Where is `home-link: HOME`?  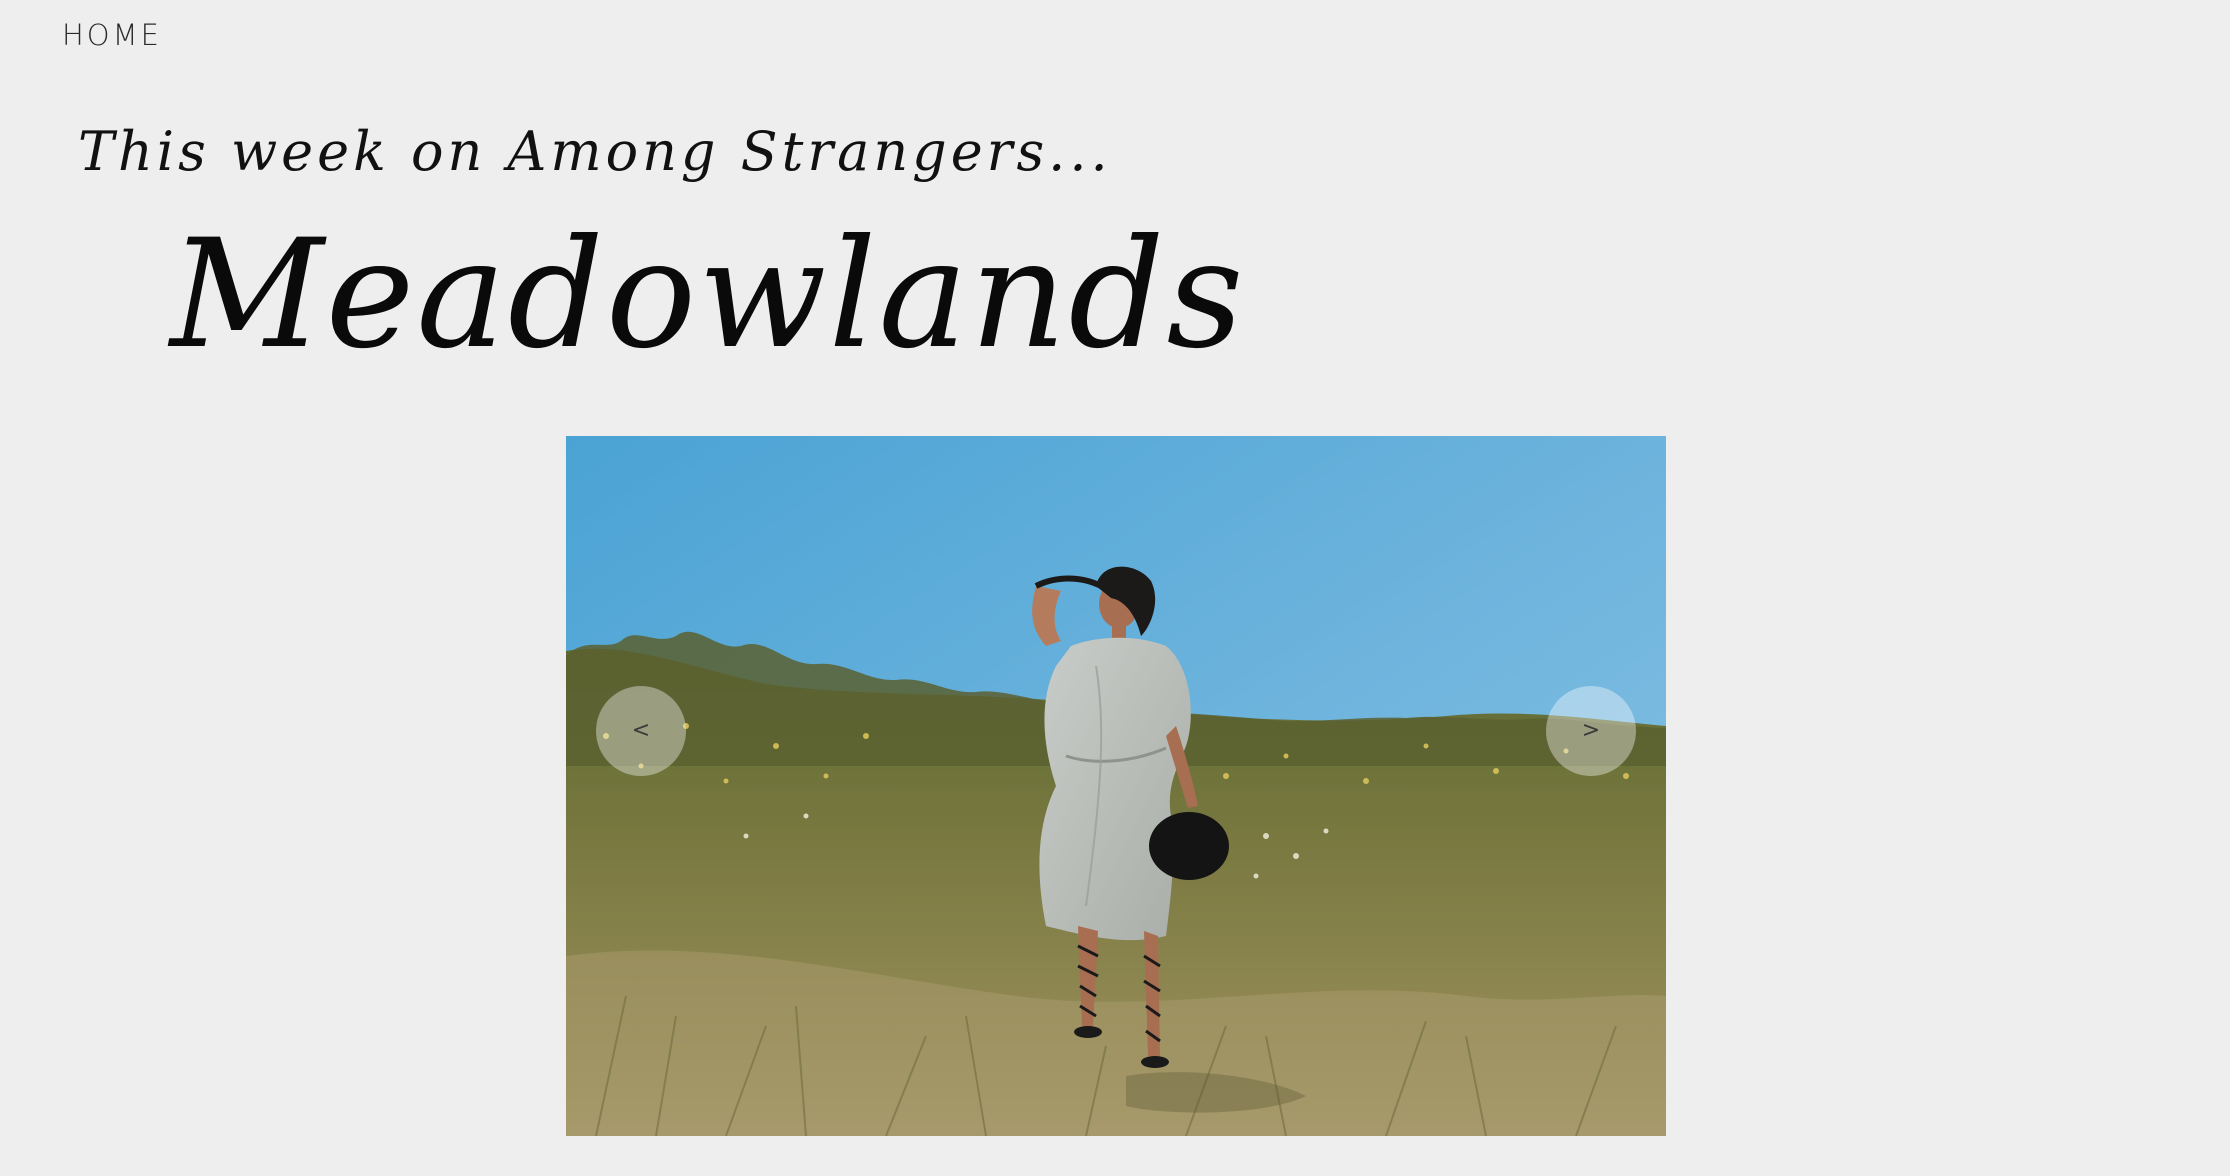 home-link: HOME is located at coordinates (112, 35).